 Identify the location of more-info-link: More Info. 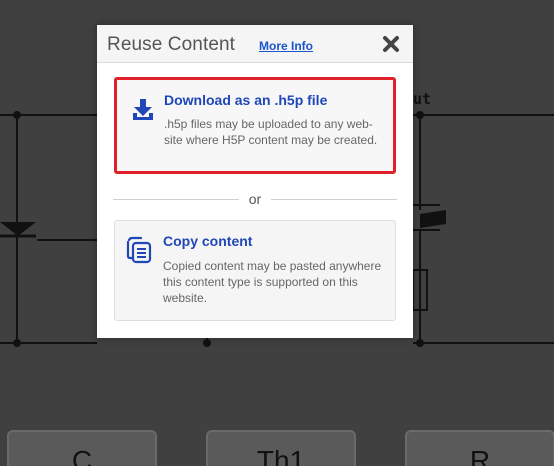
(286, 46).